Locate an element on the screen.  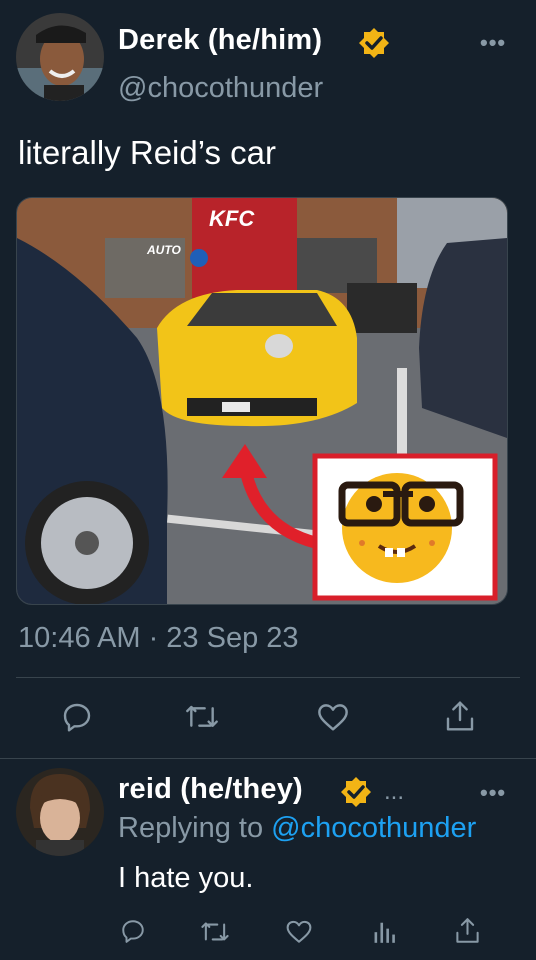
more-options-button: ••• is located at coordinates (493, 43).